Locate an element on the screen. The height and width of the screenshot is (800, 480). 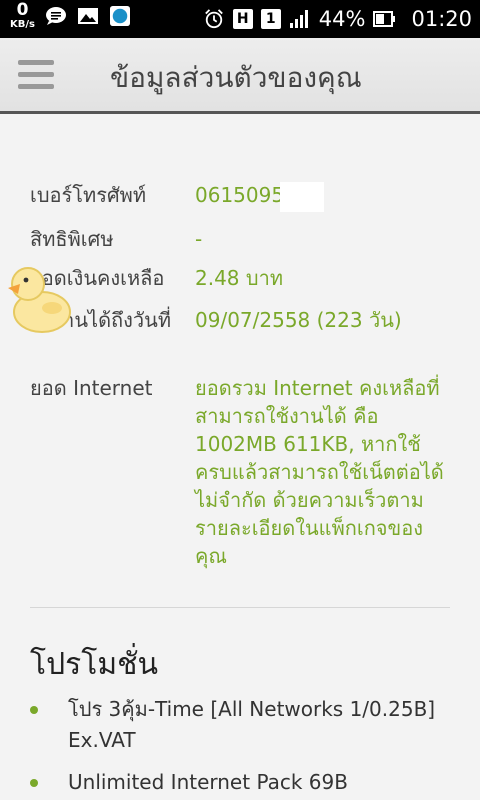
page-title: ข้อมูลส่วนตัวของคุณ is located at coordinates (236, 77).